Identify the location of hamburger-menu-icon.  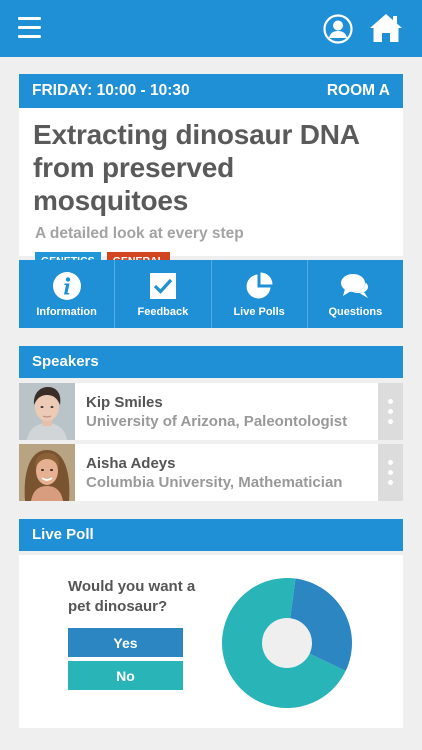
(29, 28).